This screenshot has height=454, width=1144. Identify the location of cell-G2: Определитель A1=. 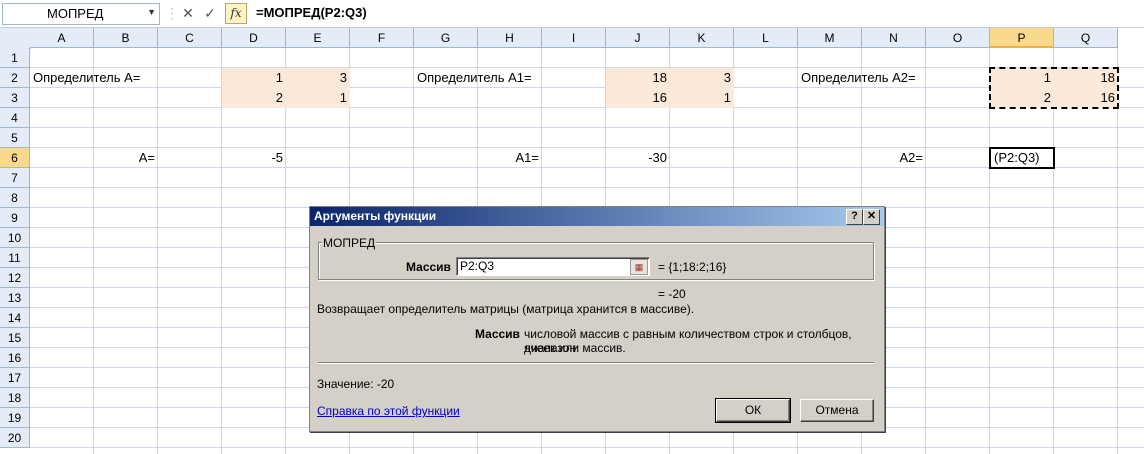
(478, 78).